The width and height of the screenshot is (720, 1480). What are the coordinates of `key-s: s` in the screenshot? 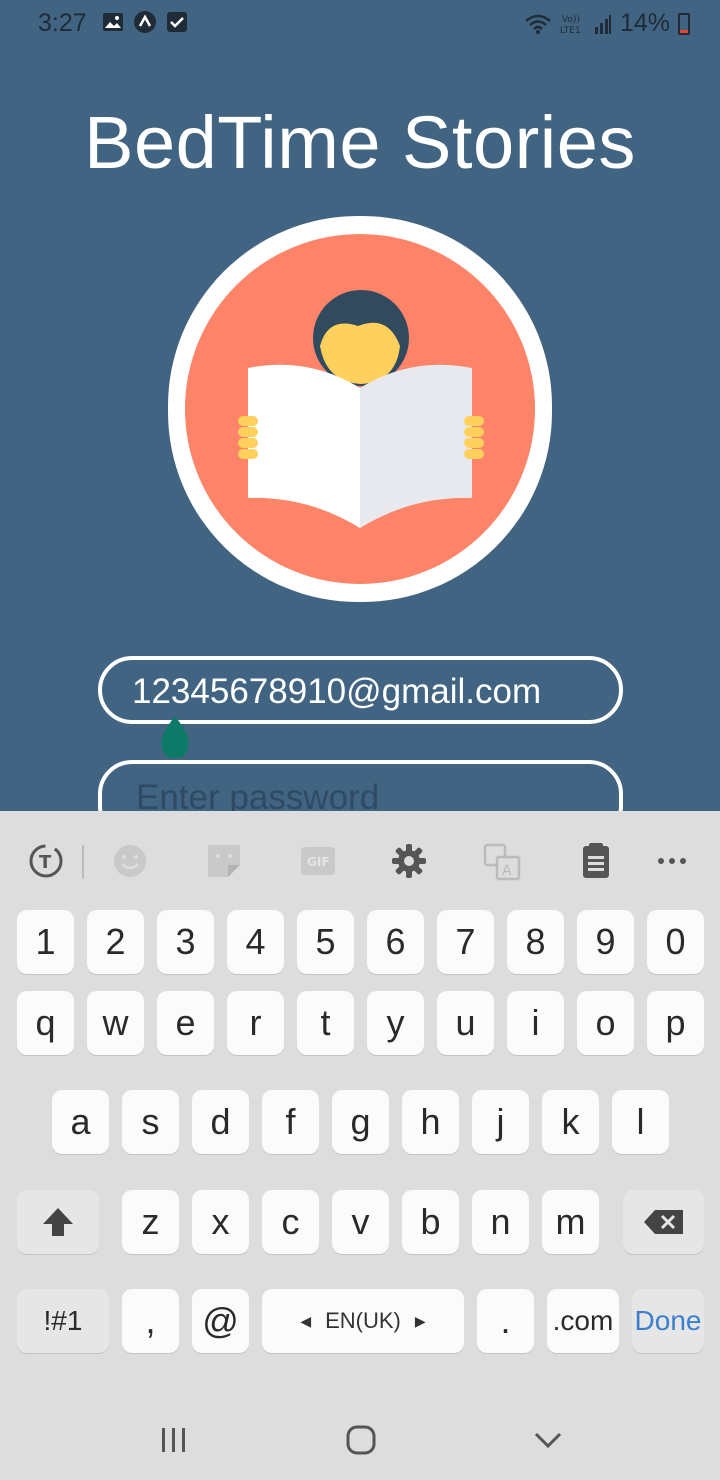 It's located at (150, 1122).